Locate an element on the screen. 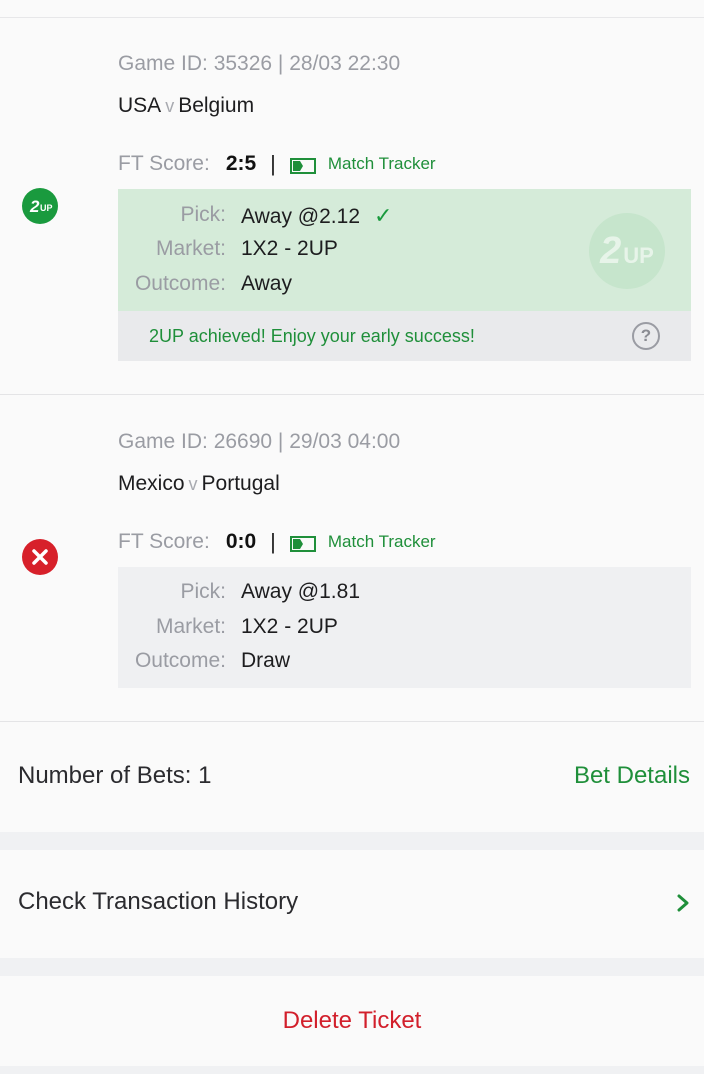  home-team: USA is located at coordinates (140, 105).